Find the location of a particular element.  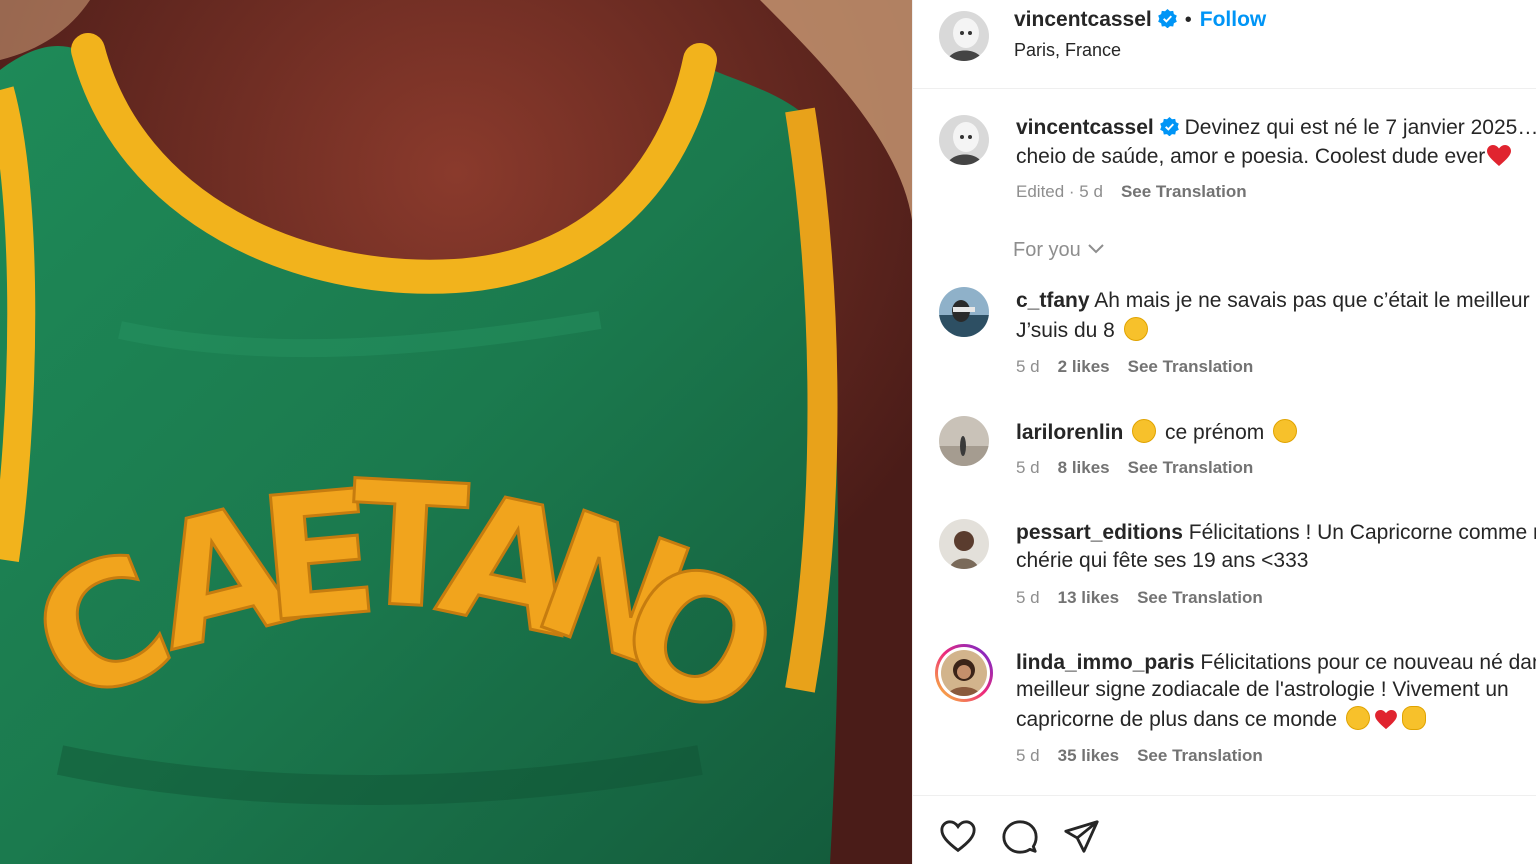

comments-filter-label: For you is located at coordinates (1047, 250).